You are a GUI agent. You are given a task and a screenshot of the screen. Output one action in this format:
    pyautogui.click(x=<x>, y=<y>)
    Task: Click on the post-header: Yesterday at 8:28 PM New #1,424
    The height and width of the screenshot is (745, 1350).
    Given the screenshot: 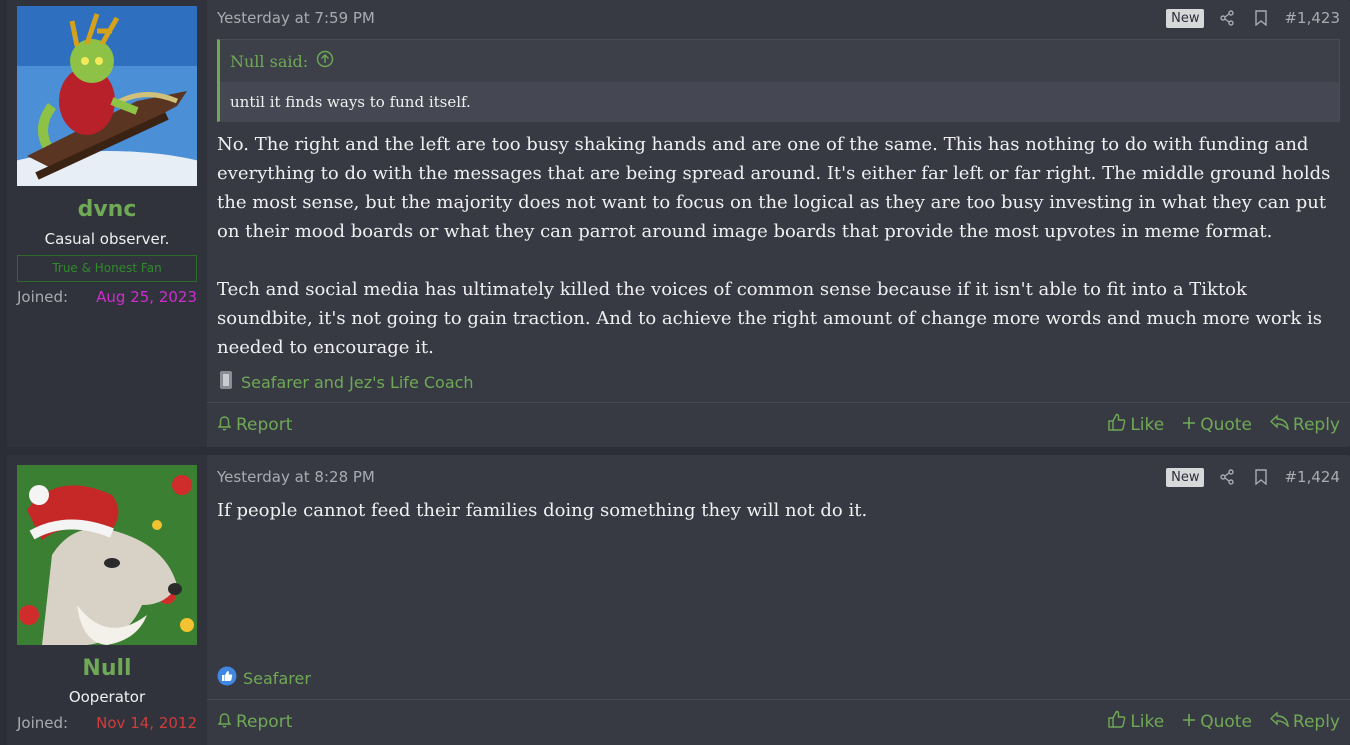 What is the action you would take?
    pyautogui.click(x=778, y=477)
    